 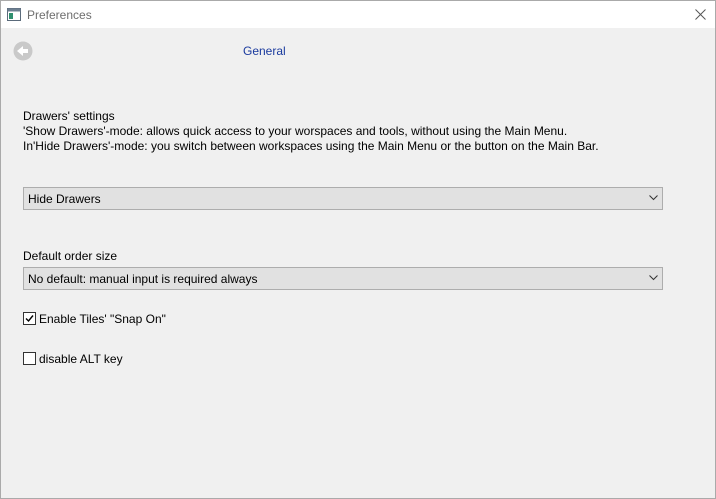 I want to click on snap-on-label: Enable Tiles' "Snap On", so click(x=102, y=319).